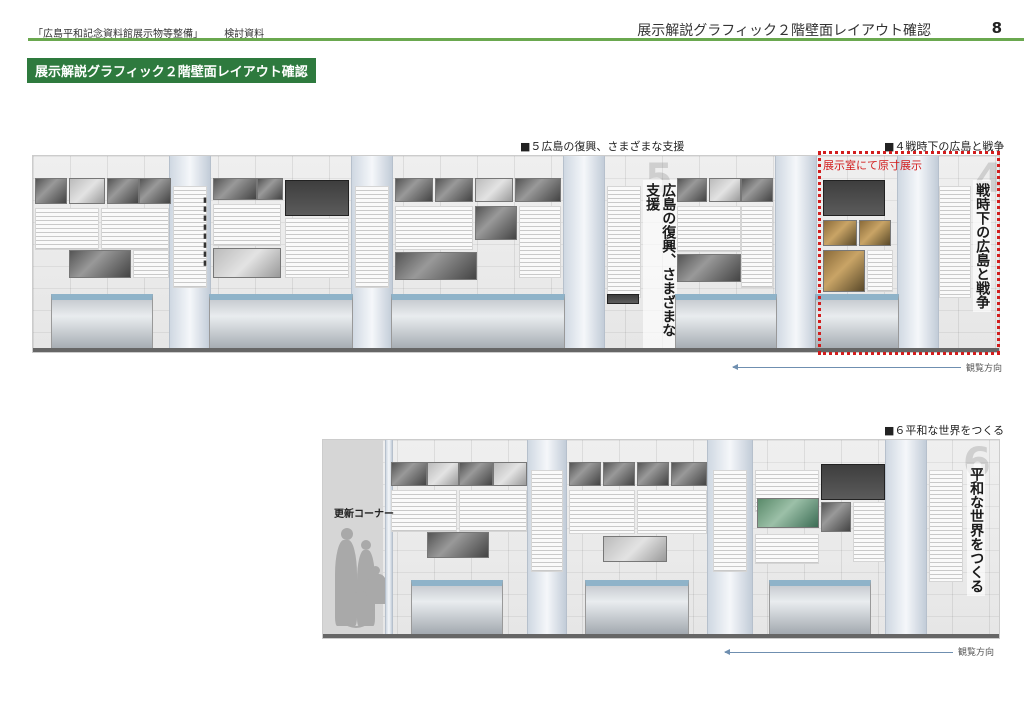 This screenshot has height=724, width=1024. I want to click on wheelchair-icon, so click(356, 609).